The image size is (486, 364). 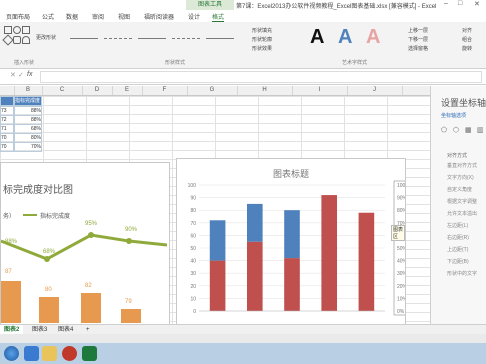 What do you see at coordinates (460, 3) in the screenshot?
I see `maximize-button: □` at bounding box center [460, 3].